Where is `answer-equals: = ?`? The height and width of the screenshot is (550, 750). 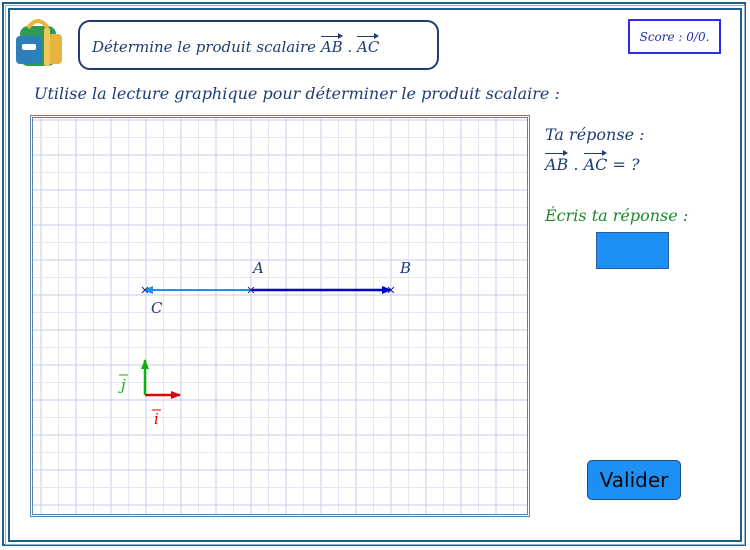
answer-equals: = ? is located at coordinates (626, 164).